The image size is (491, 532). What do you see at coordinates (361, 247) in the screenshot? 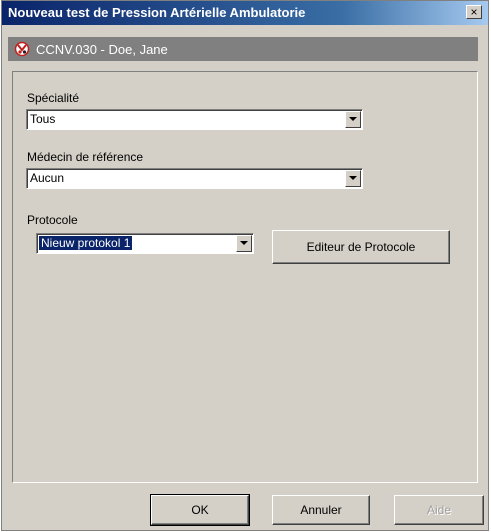
I see `protocol-editor-button: Editeur de Protocole` at bounding box center [361, 247].